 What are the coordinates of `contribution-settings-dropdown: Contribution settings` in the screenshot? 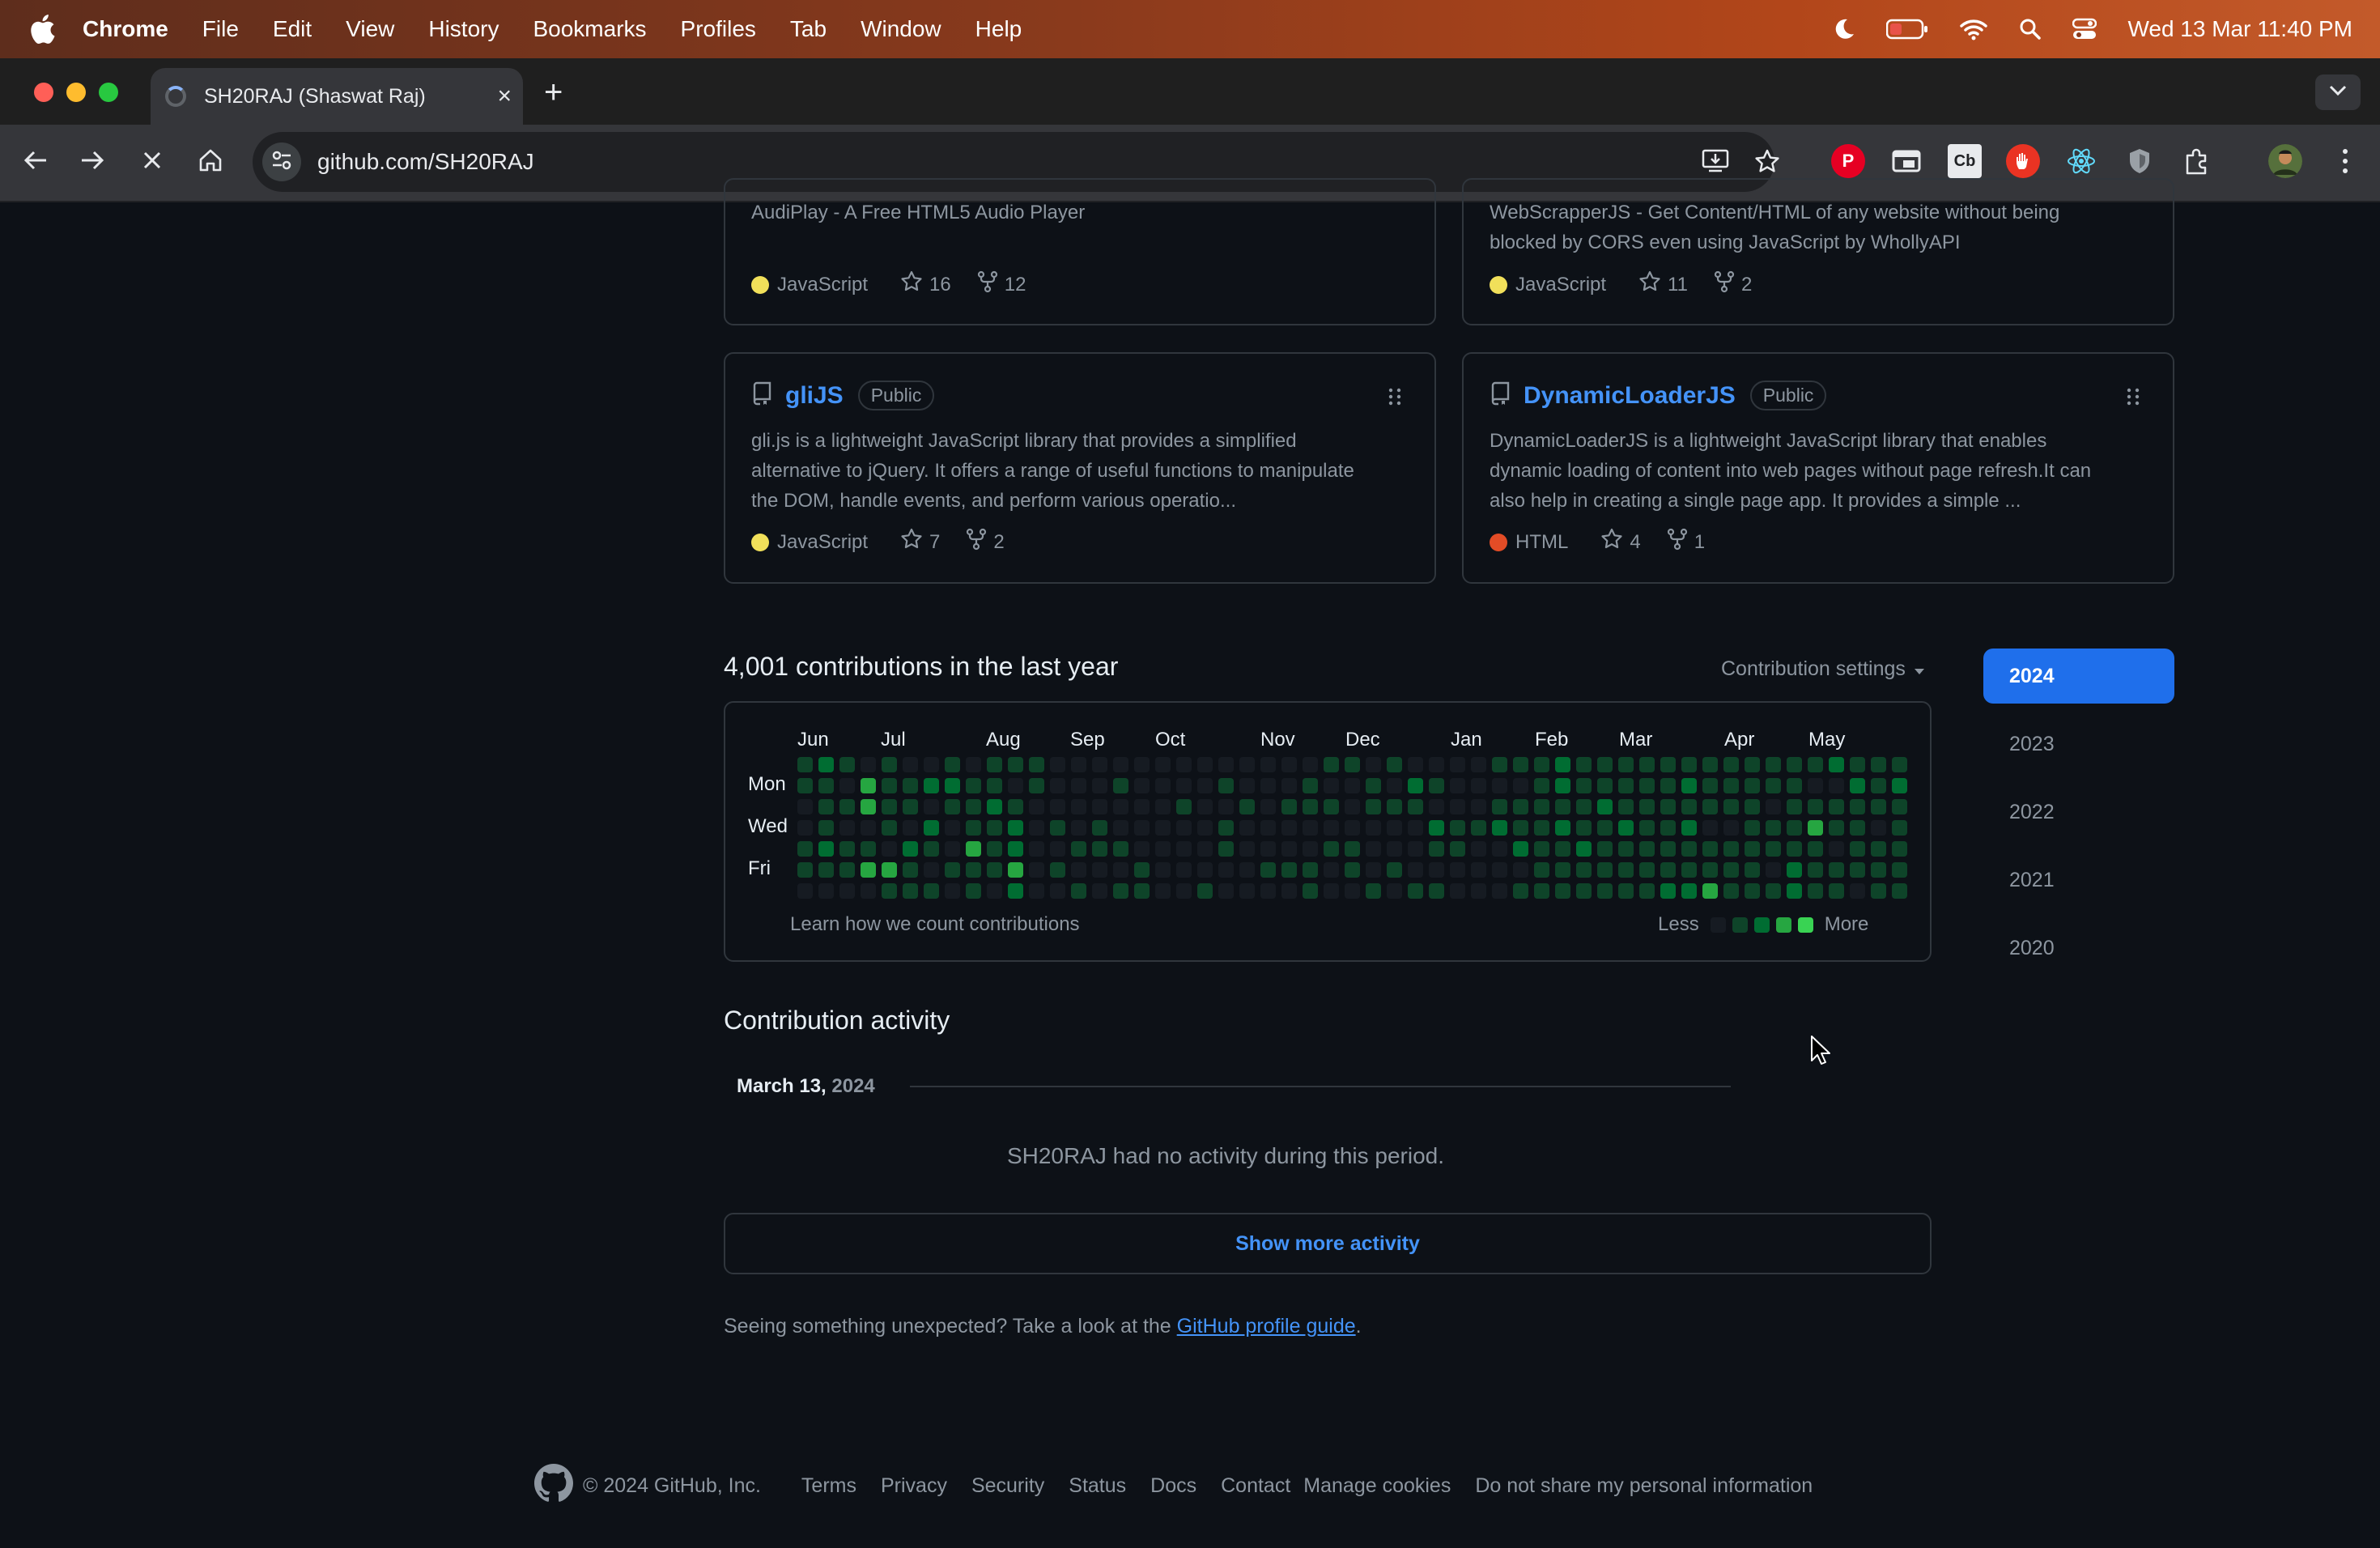 It's located at (1823, 669).